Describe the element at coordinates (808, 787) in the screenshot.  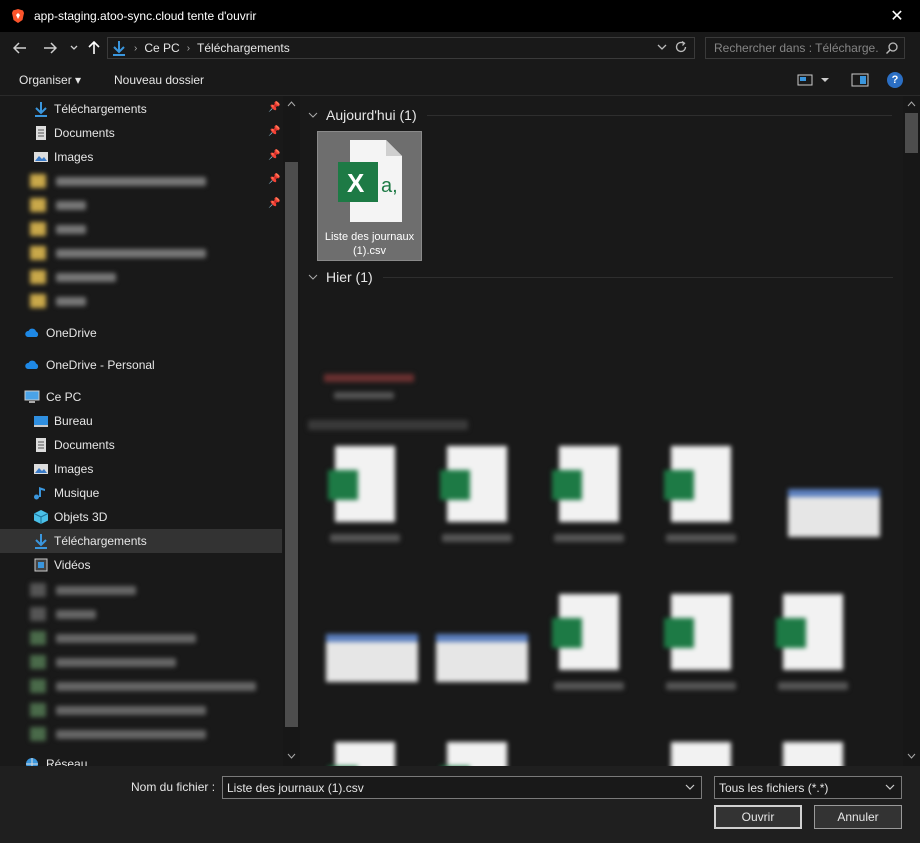
I see `filetype-select: Tous les fichiers (*.*)` at that location.